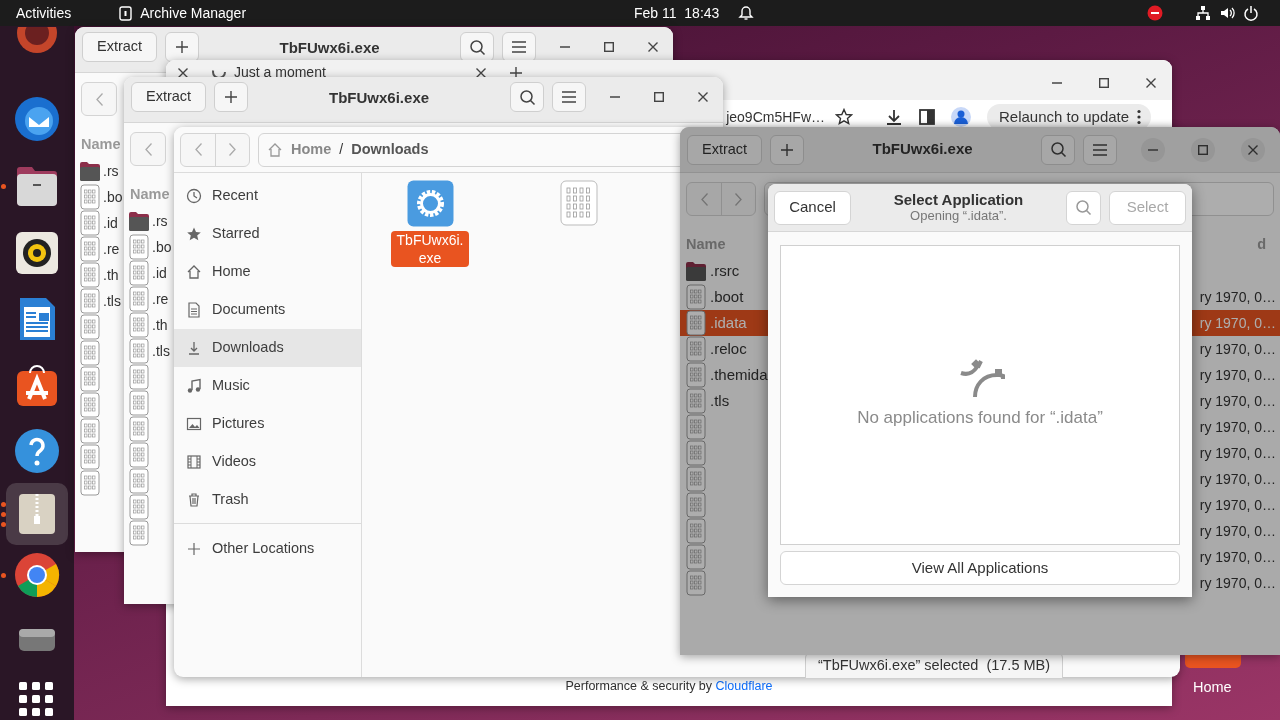 This screenshot has width=1280, height=720. Describe the element at coordinates (725, 270) in the screenshot. I see `file-name: .rsrc` at that location.